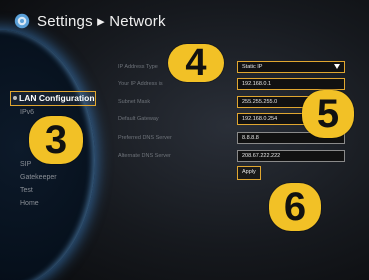 The image size is (369, 280). I want to click on ip-type-dropdown: Static IP, so click(291, 67).